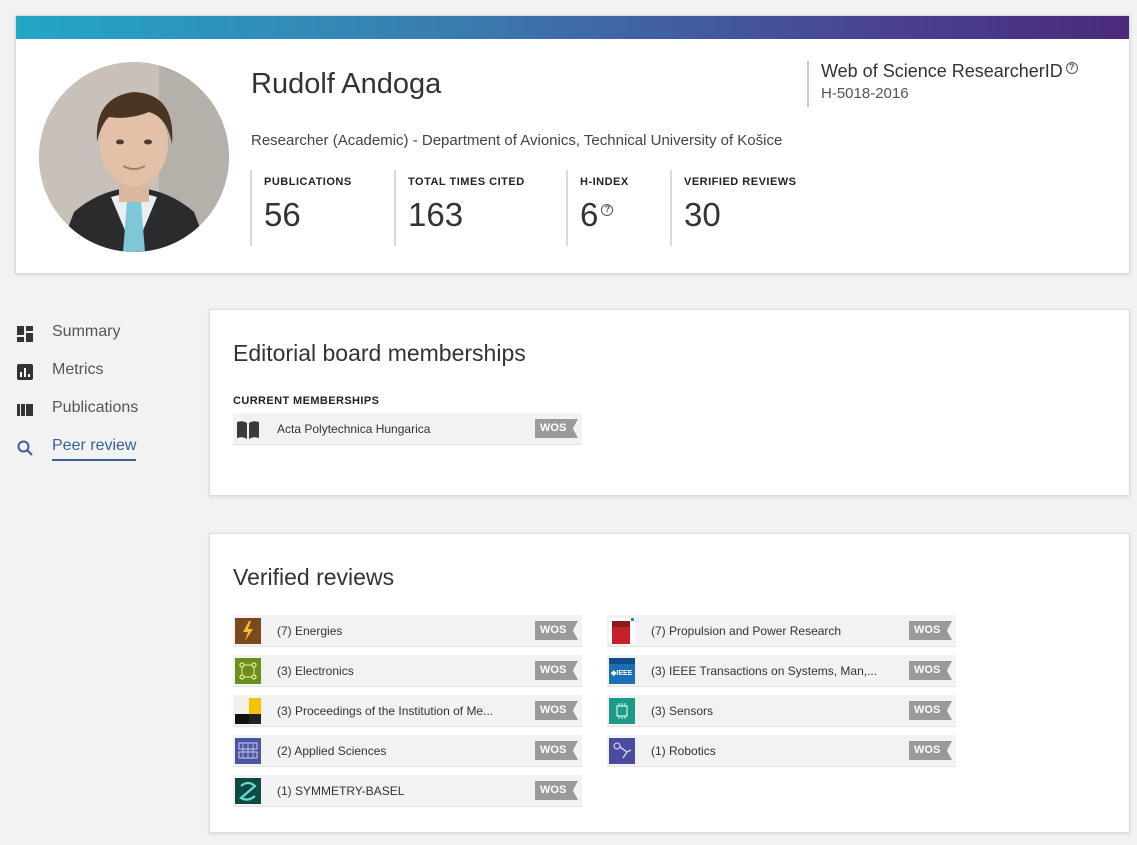 The height and width of the screenshot is (845, 1137). I want to click on header-gradient-bar, so click(572, 27).